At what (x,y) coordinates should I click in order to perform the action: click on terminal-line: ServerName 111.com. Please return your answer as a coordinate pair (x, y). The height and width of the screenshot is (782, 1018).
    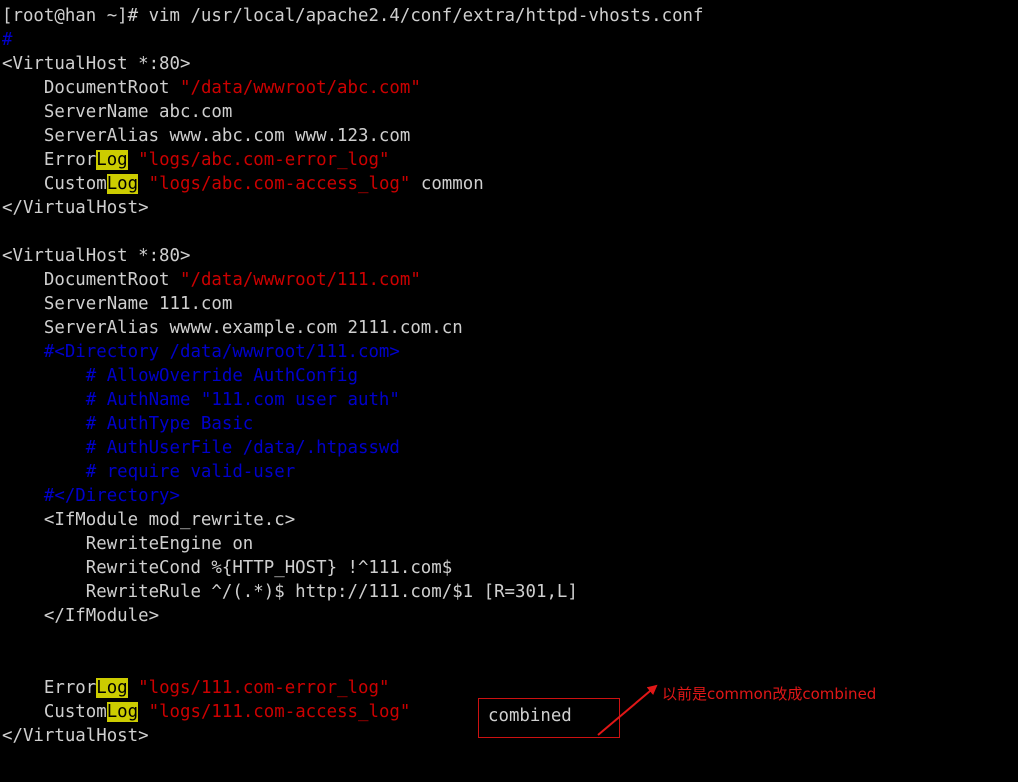
    Looking at the image, I should click on (509, 304).